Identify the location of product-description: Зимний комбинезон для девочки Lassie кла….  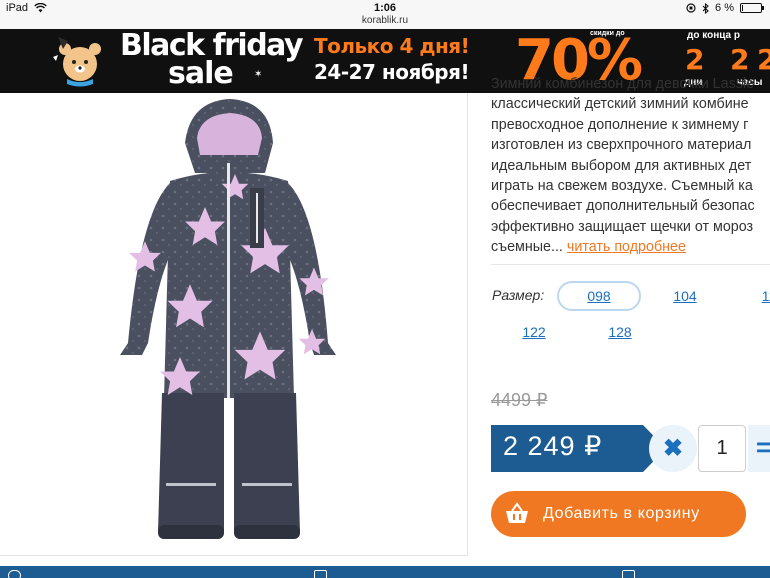
(630, 165).